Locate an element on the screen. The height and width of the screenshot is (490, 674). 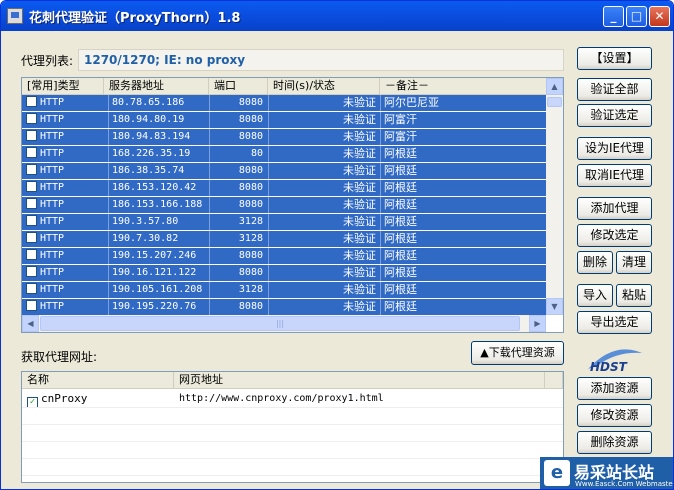
column-header-url: 网页地址 is located at coordinates (359, 380).